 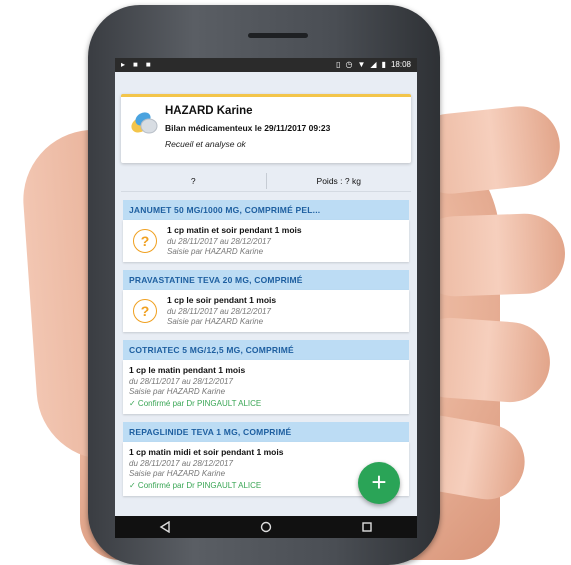 I want to click on medication-confirmation: ✓ Confirmé par Dr PINGAULT ALICE, so click(x=195, y=403).